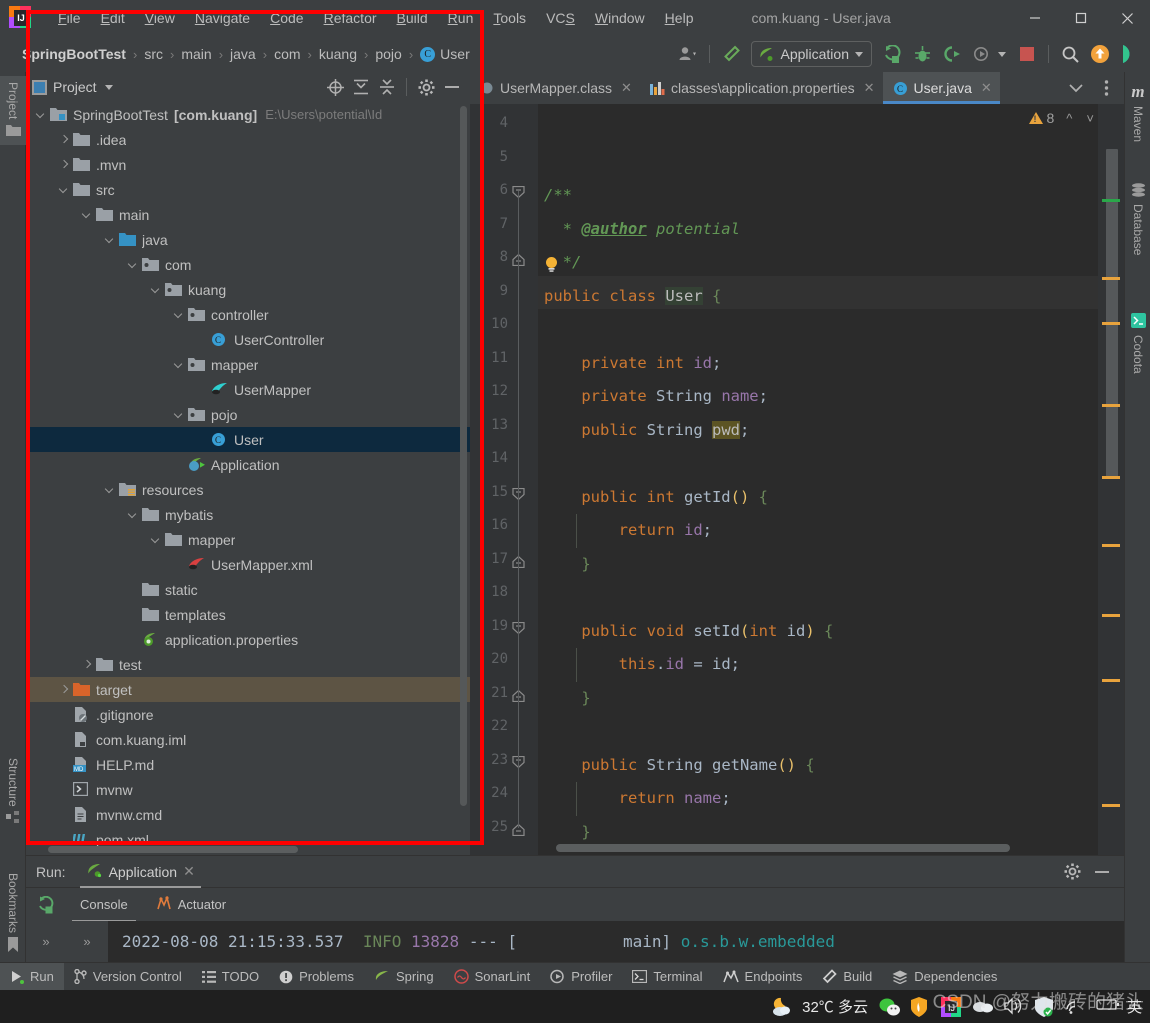 This screenshot has height=1023, width=1150. What do you see at coordinates (1061, 118) in the screenshot?
I see `inspection-widget: 8 ^ ˅` at bounding box center [1061, 118].